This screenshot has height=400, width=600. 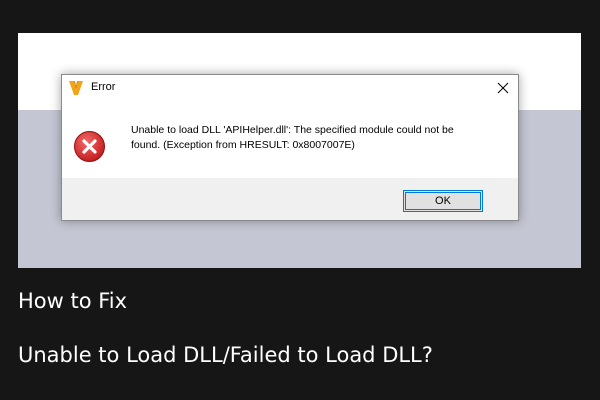 I want to click on close-icon, so click(x=503, y=88).